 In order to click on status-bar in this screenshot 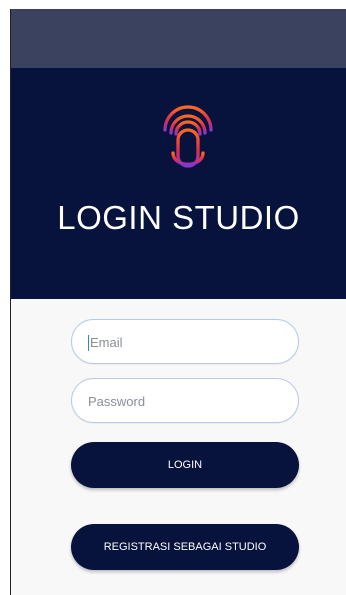, I will do `click(178, 38)`.